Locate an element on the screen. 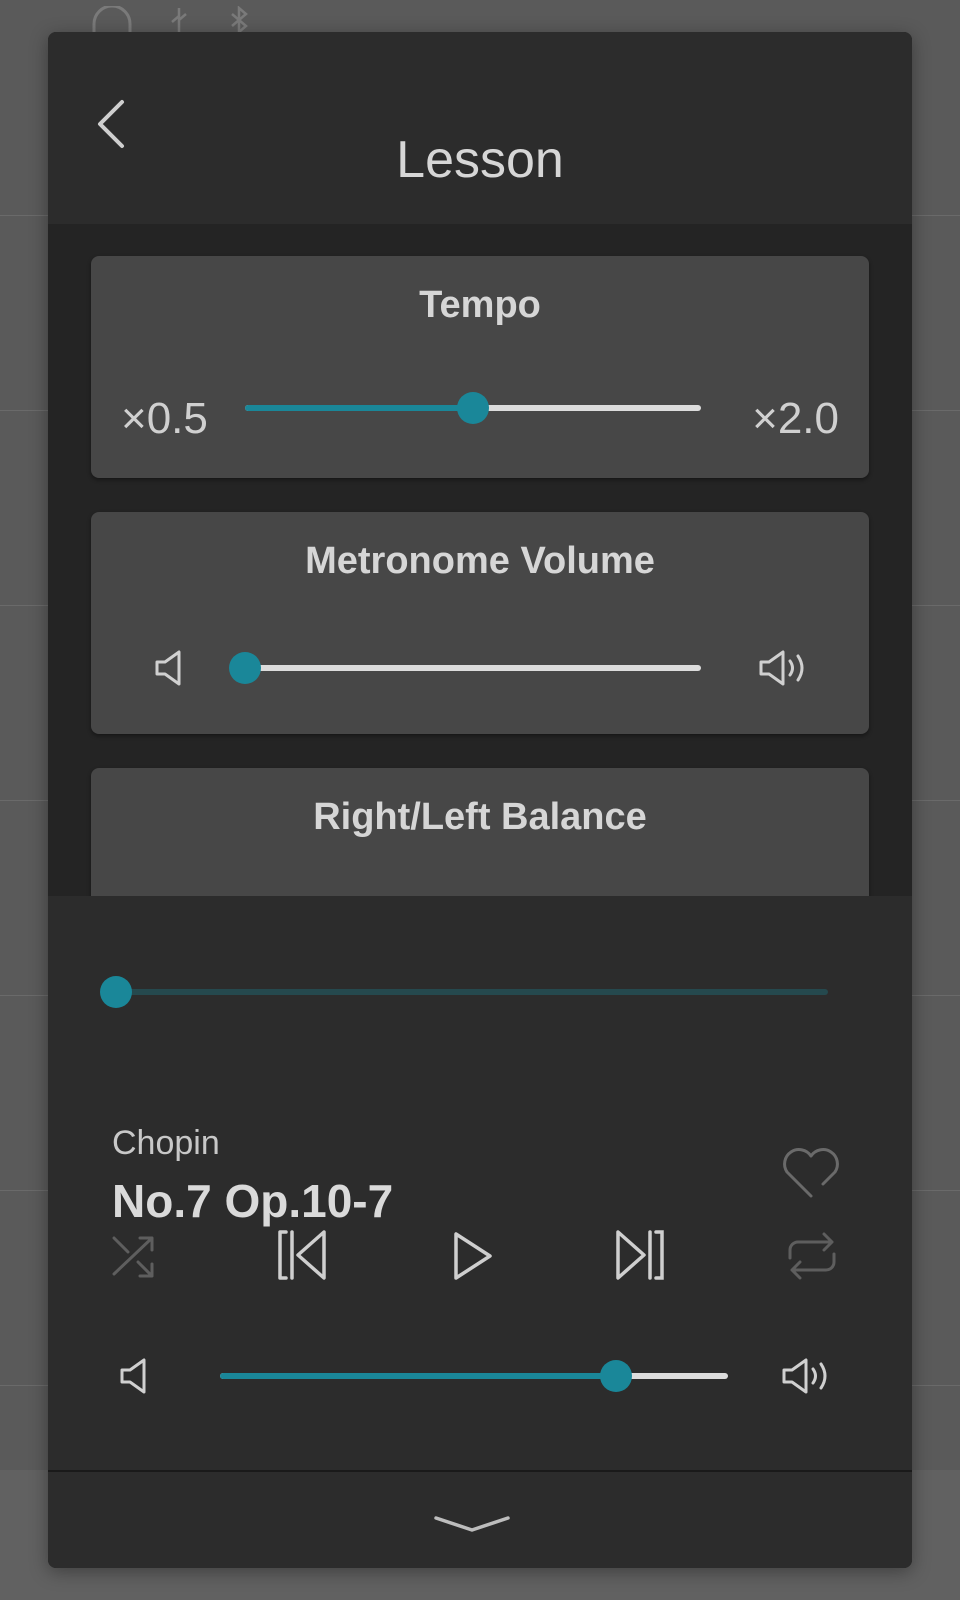 This screenshot has width=960, height=1600. shuffle-icon is located at coordinates (133, 1257).